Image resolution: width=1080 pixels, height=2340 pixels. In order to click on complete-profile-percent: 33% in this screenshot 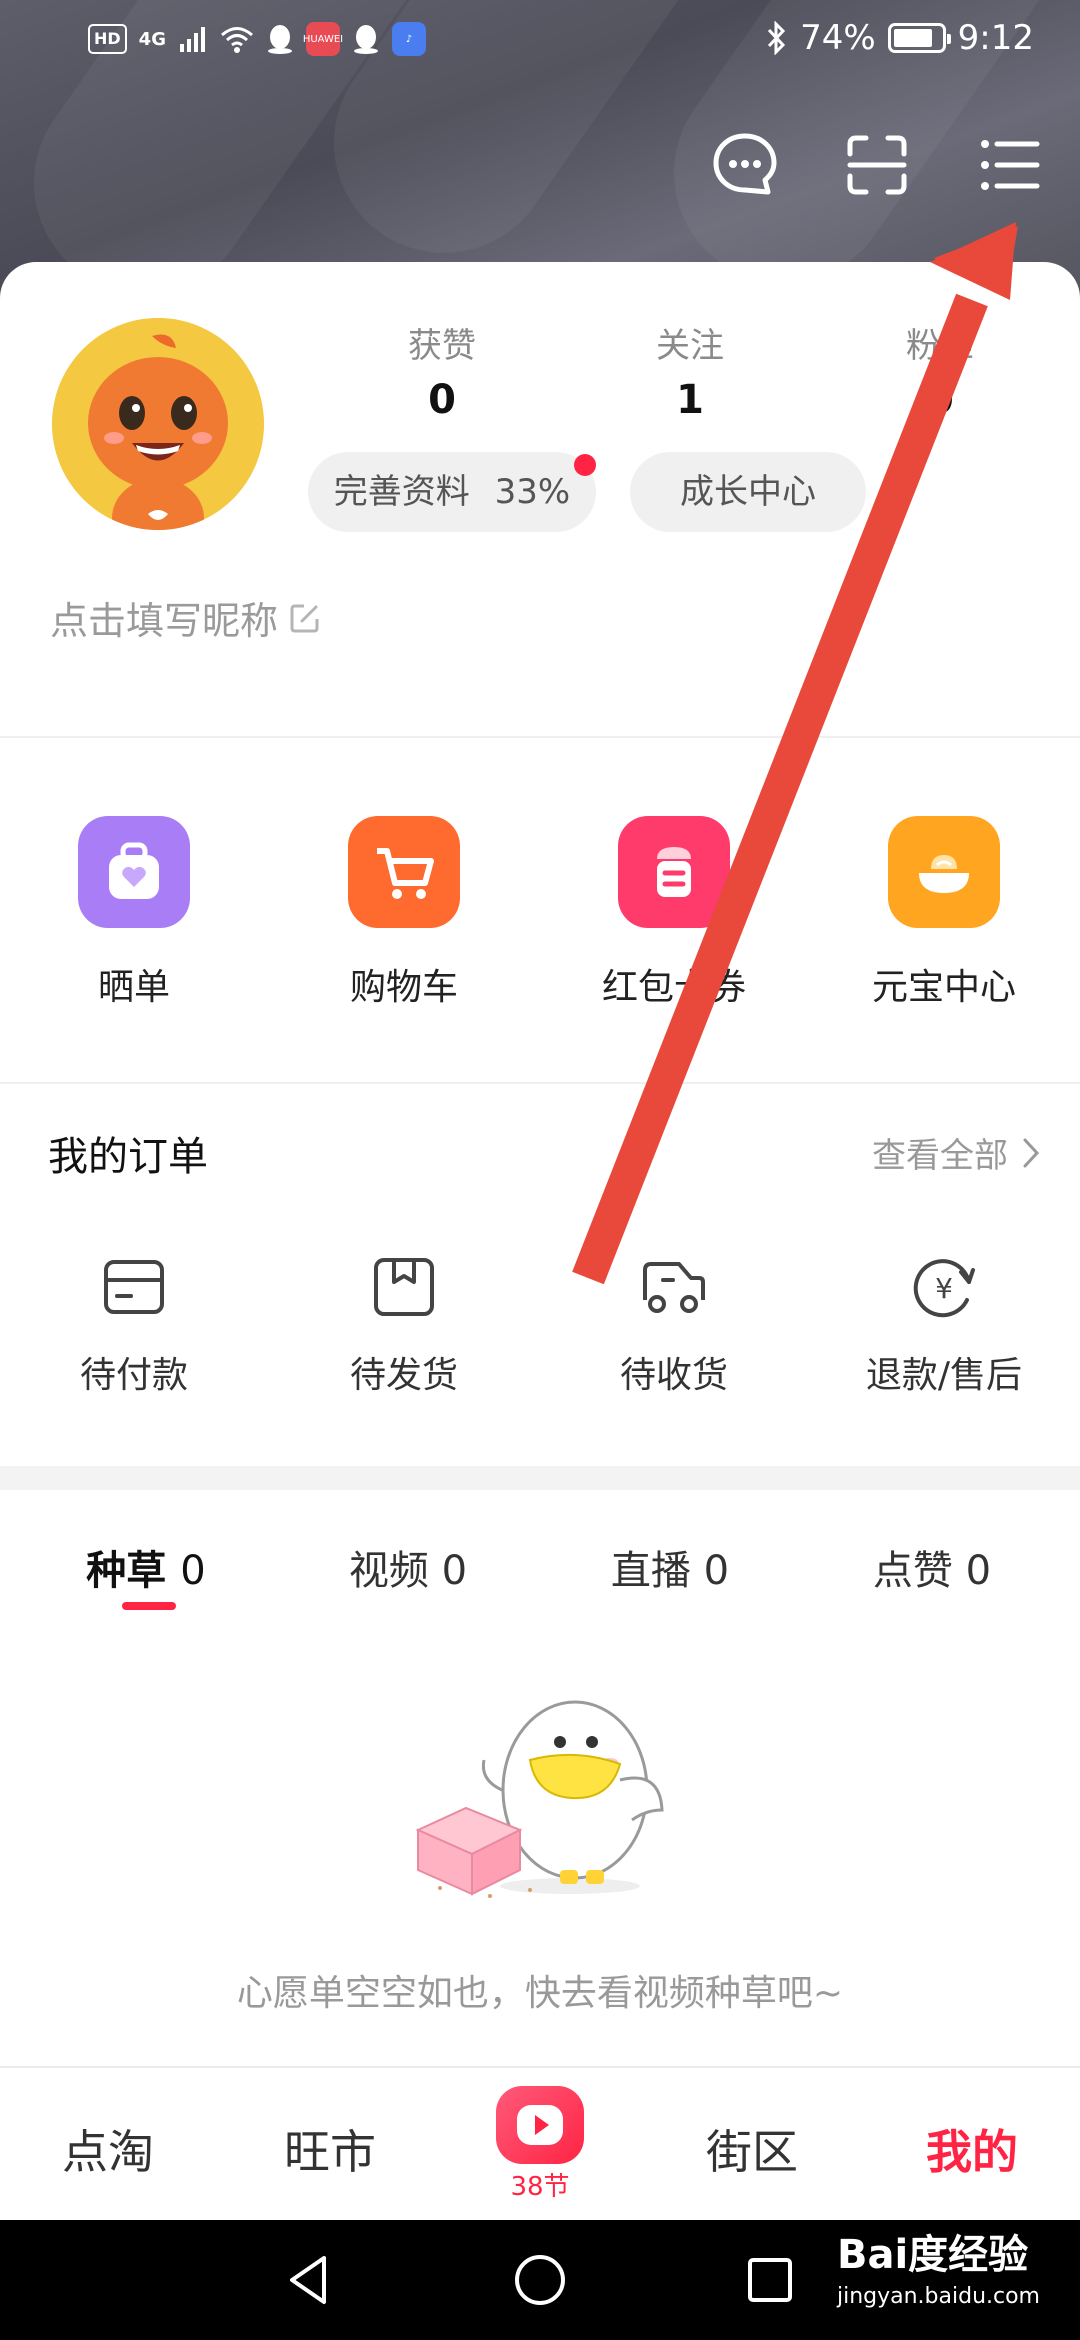, I will do `click(532, 492)`.